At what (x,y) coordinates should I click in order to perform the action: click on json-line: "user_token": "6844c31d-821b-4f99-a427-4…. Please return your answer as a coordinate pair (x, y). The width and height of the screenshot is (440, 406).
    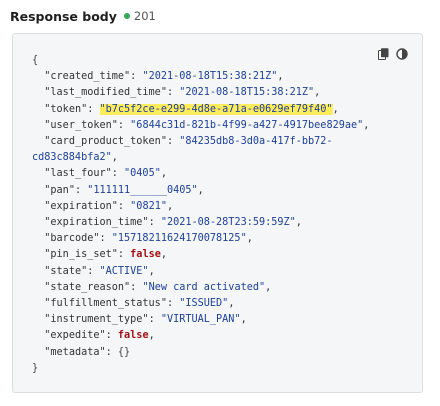
    Looking at the image, I should click on (207, 125).